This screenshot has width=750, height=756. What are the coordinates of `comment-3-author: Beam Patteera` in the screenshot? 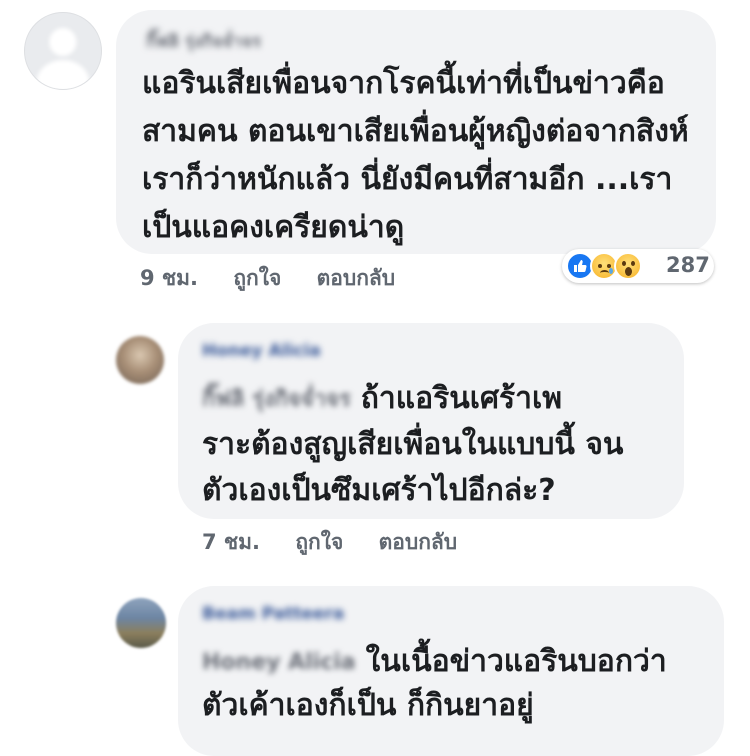 It's located at (273, 614).